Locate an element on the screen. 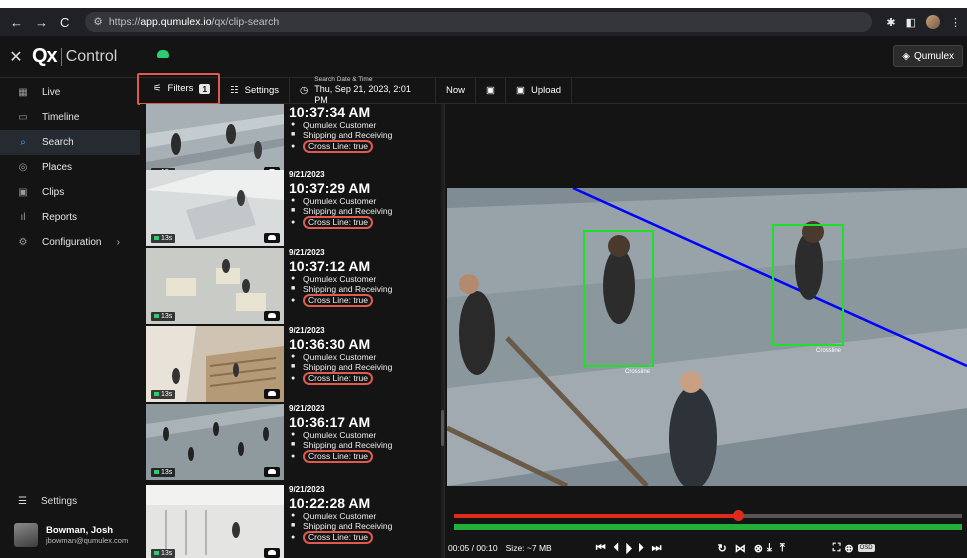  loop-icon: ↻ is located at coordinates (722, 548).